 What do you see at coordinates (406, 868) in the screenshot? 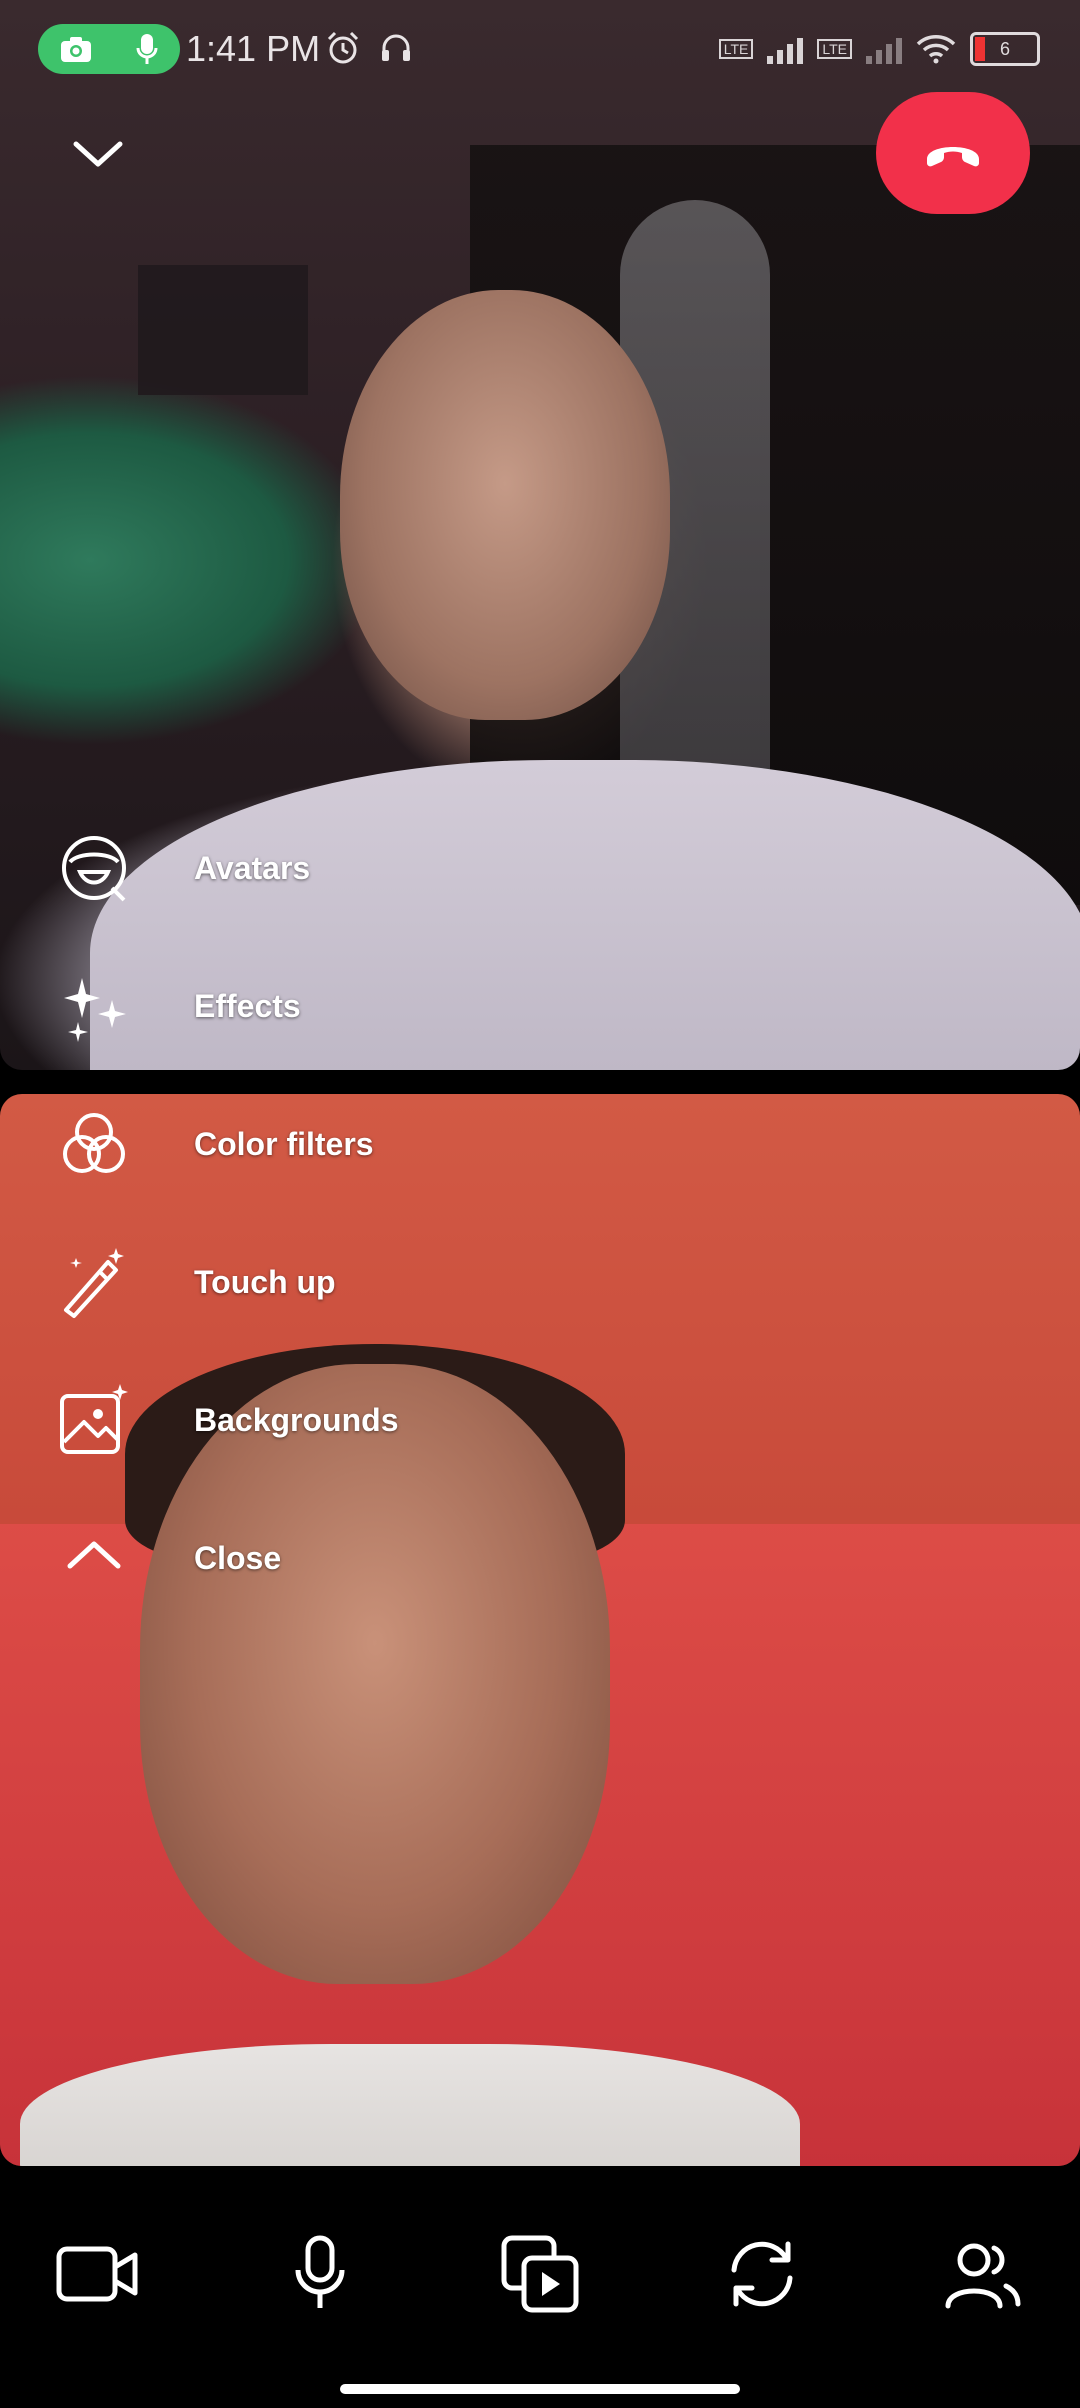
I see `menu-item-avatars: Avatars` at bounding box center [406, 868].